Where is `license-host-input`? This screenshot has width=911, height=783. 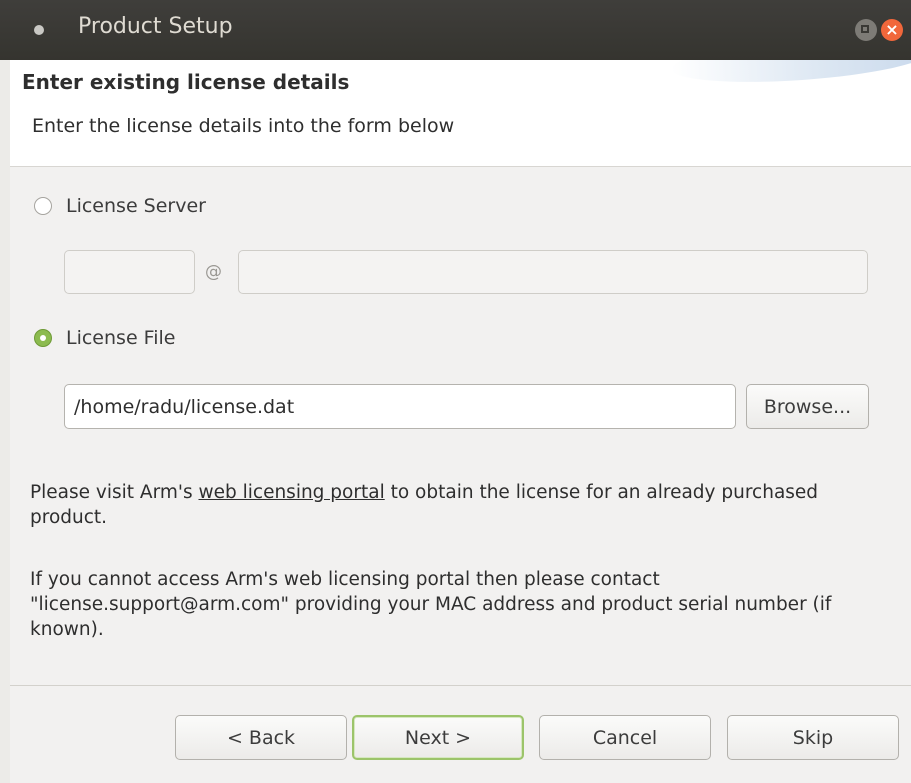 license-host-input is located at coordinates (553, 272).